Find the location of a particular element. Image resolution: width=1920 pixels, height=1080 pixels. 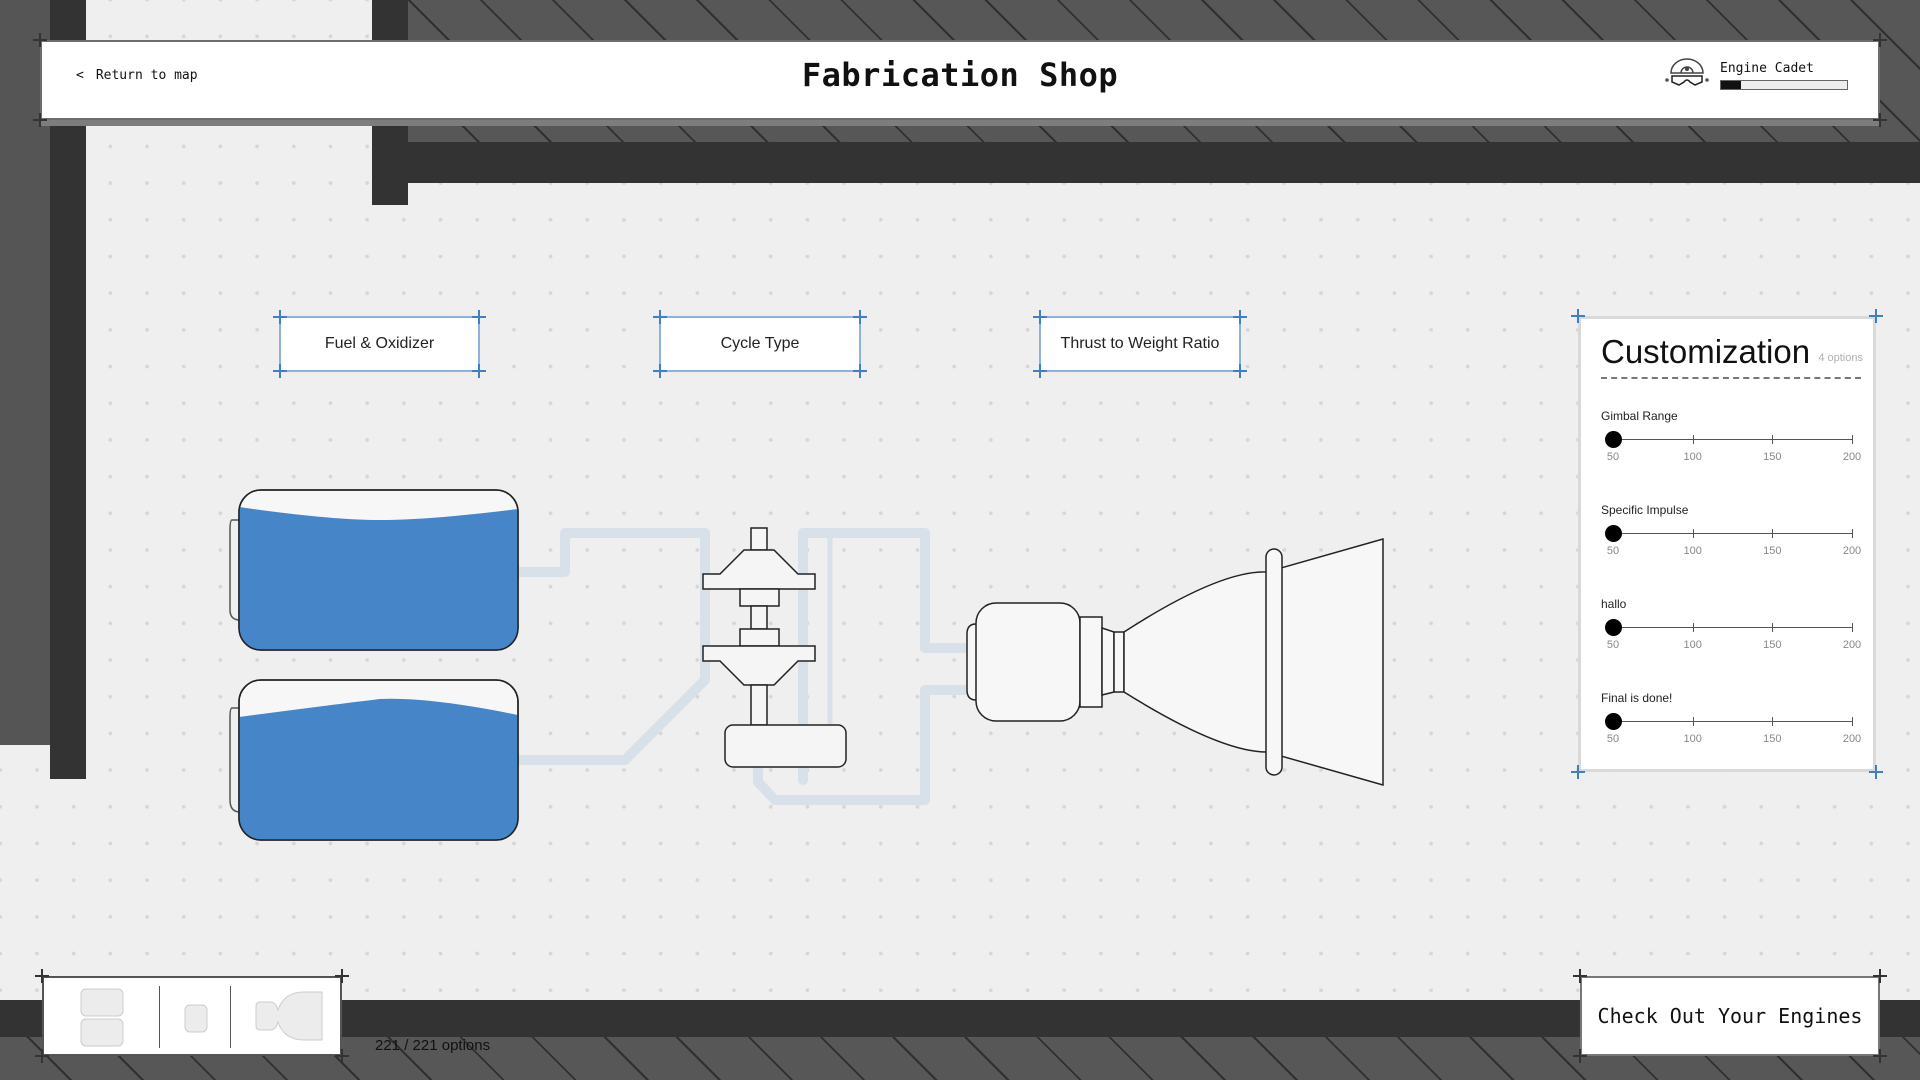

total-options-count: 221 / 221 options is located at coordinates (433, 1045).